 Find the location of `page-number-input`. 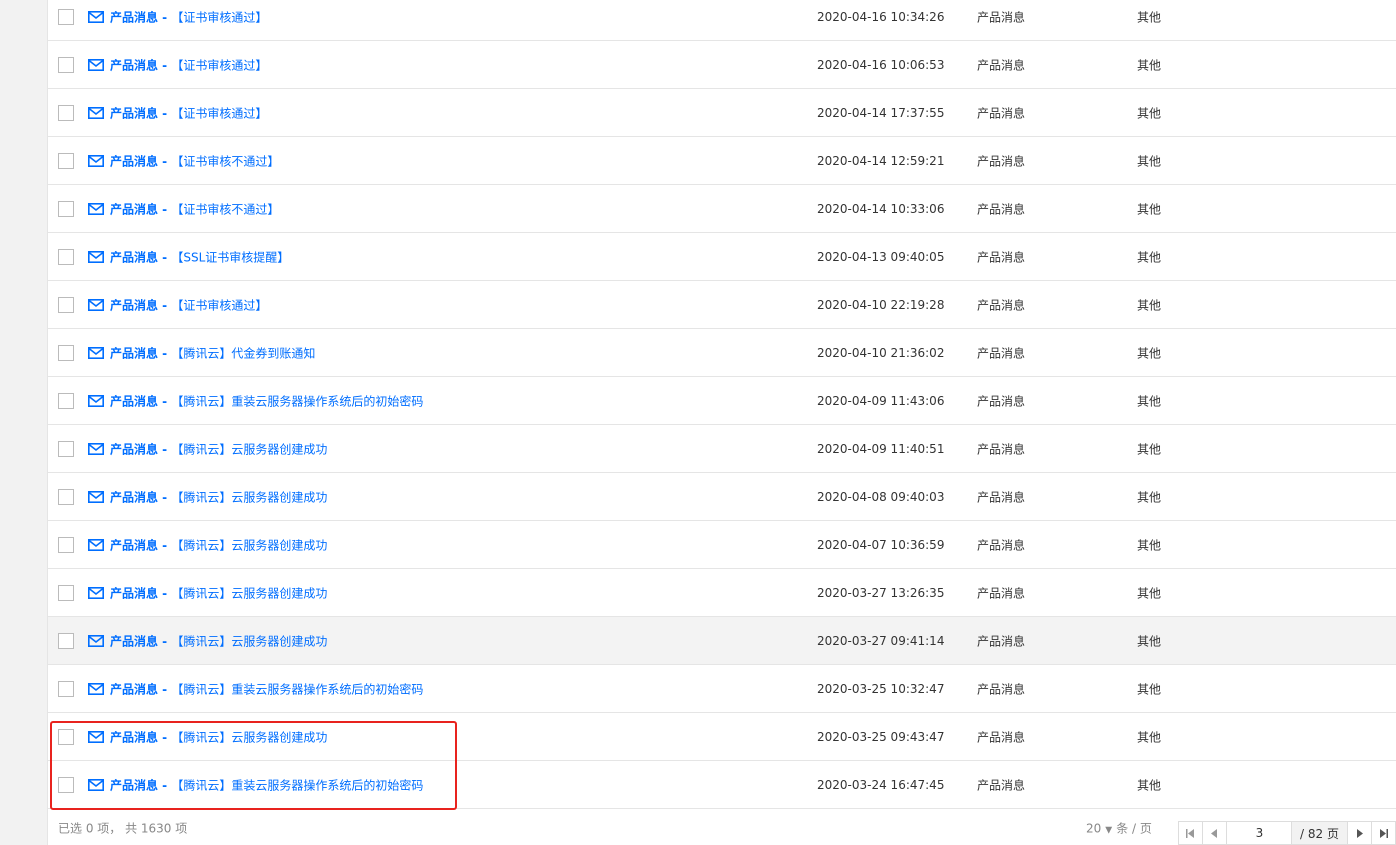

page-number-input is located at coordinates (1260, 833).